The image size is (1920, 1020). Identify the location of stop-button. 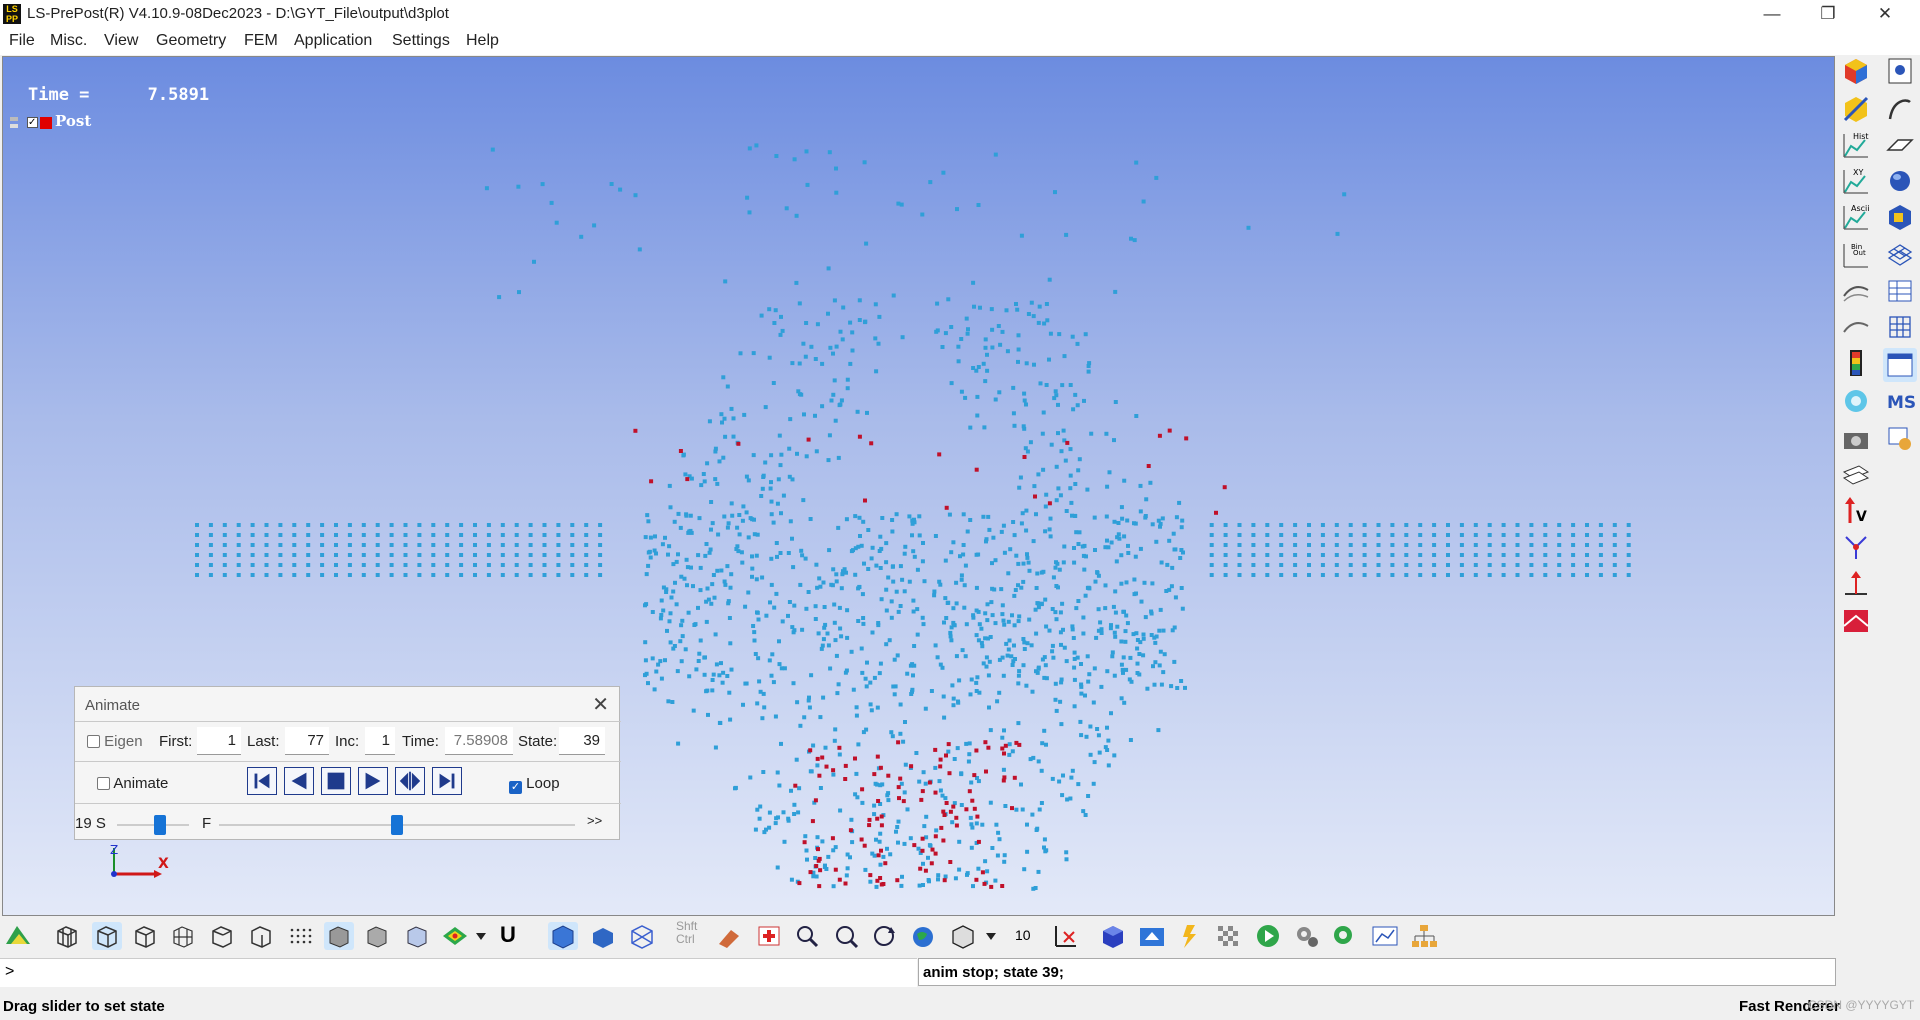
(336, 781).